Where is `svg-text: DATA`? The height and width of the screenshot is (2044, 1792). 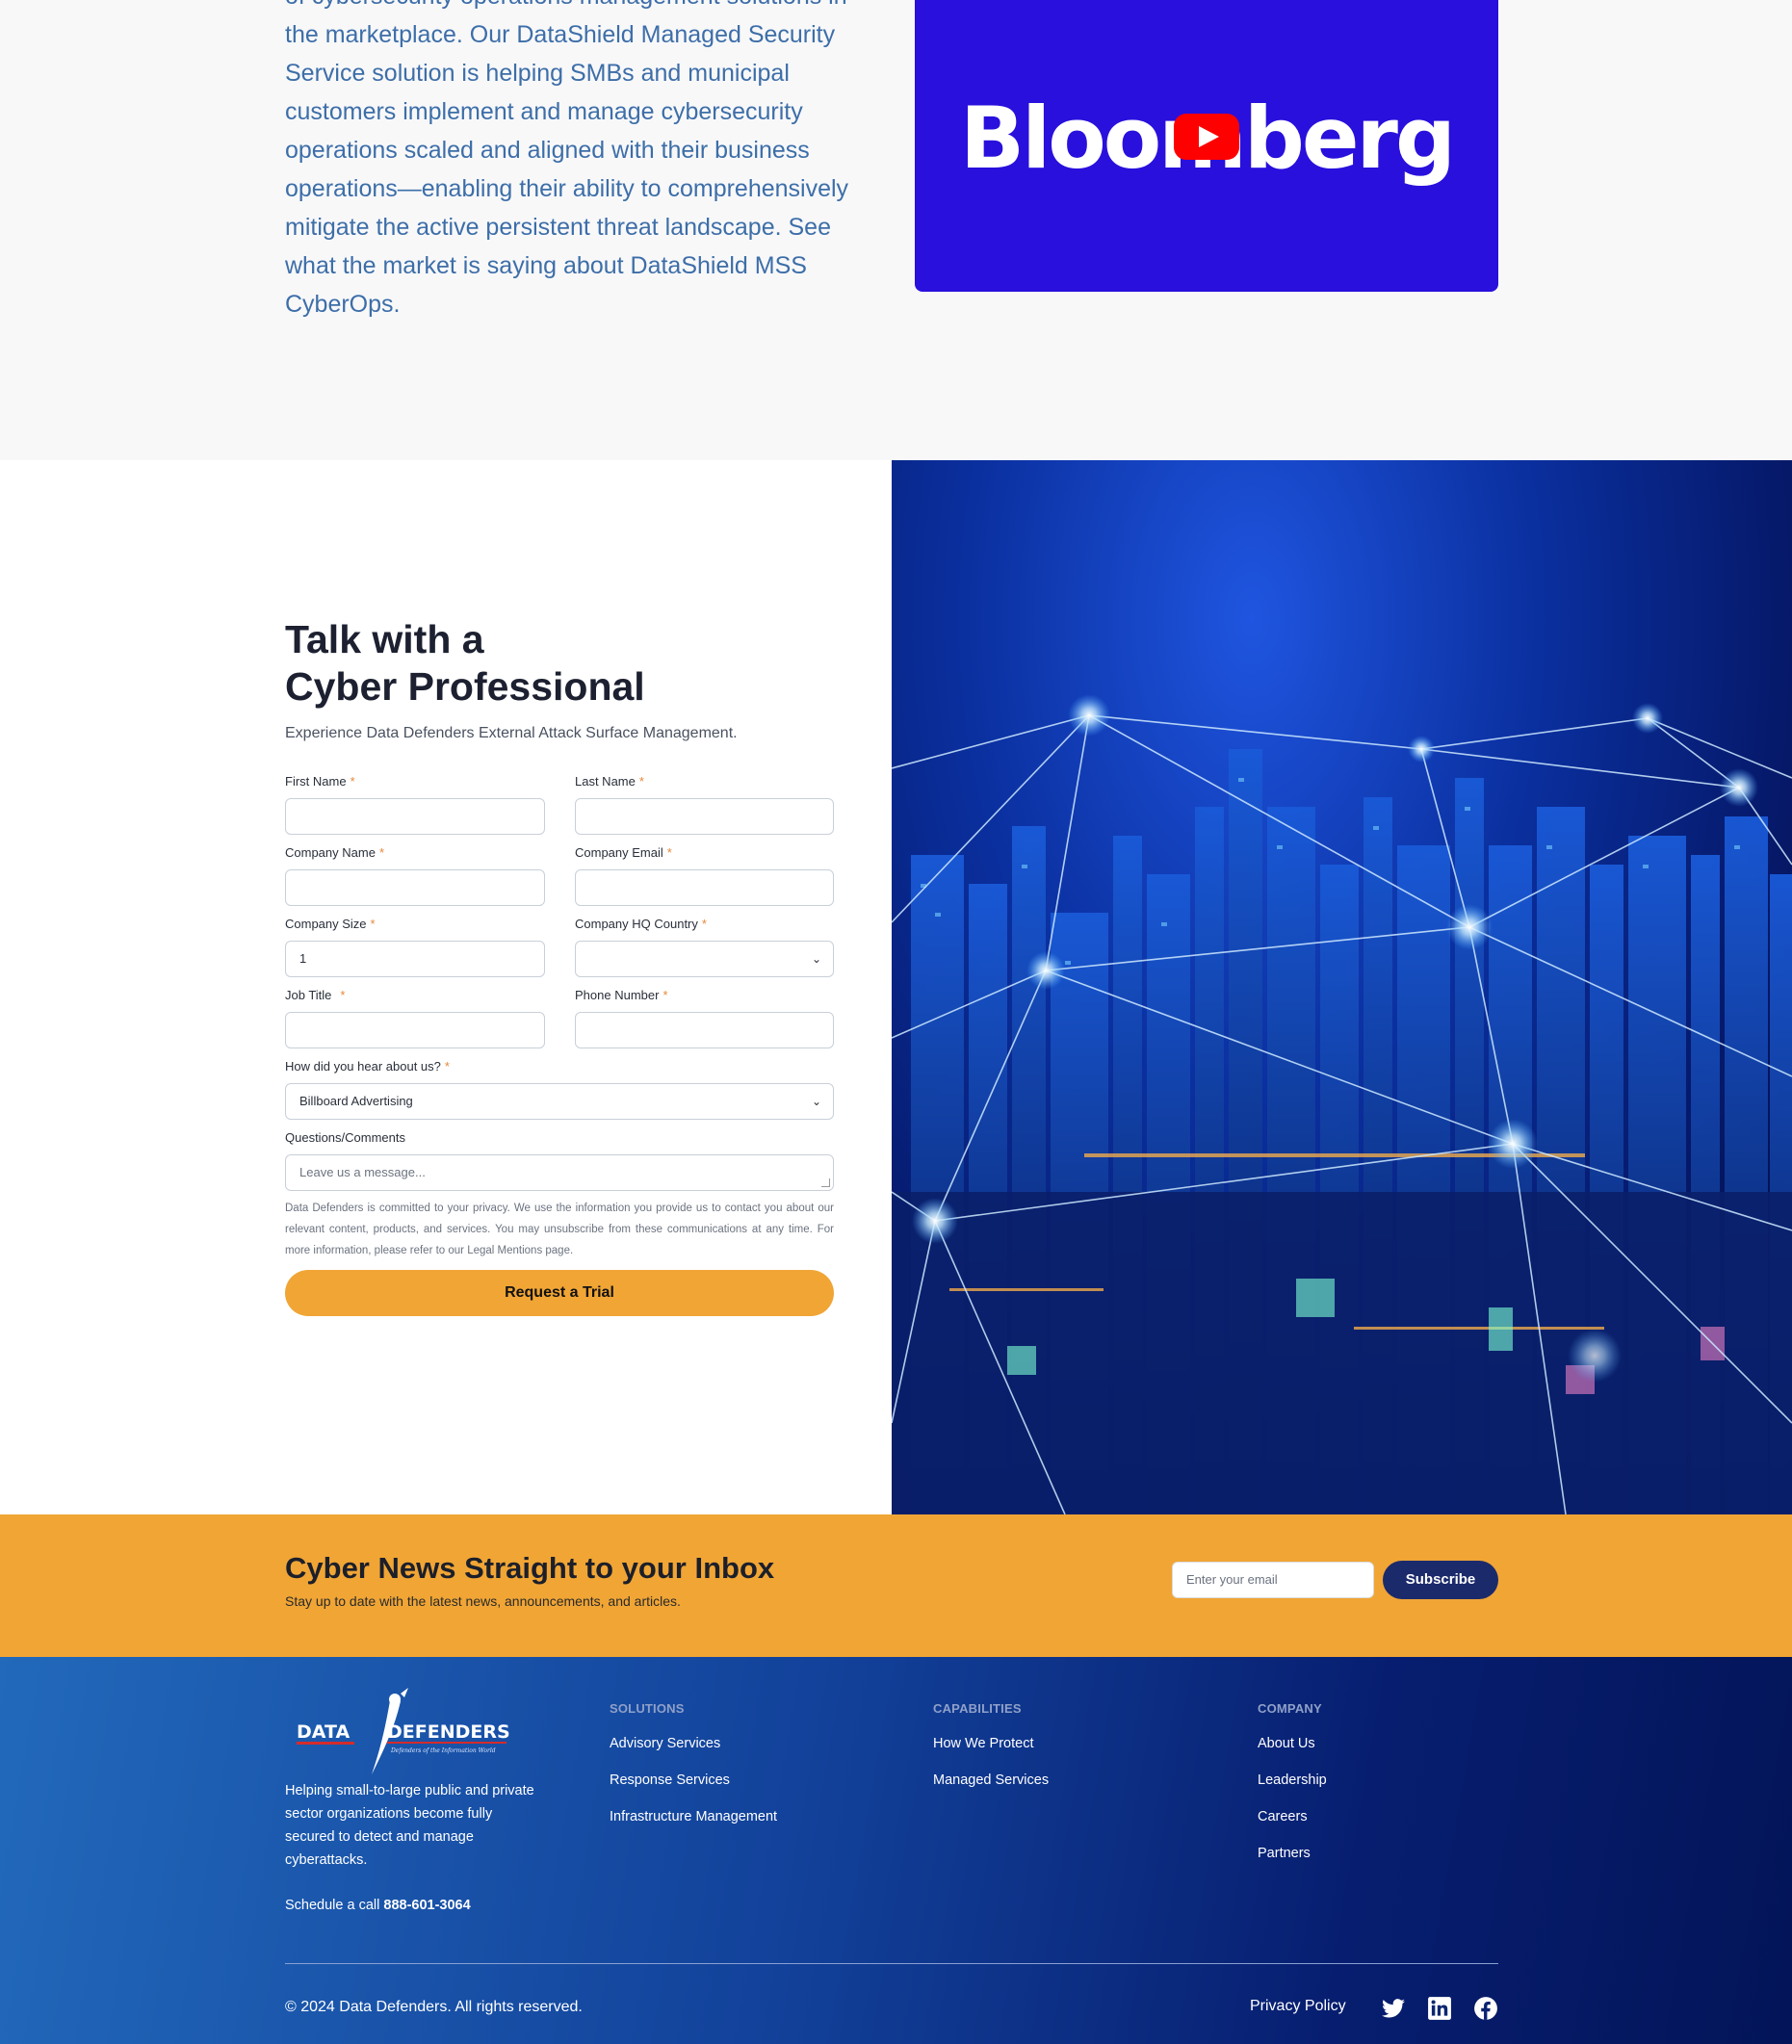 svg-text: DATA is located at coordinates (323, 1732).